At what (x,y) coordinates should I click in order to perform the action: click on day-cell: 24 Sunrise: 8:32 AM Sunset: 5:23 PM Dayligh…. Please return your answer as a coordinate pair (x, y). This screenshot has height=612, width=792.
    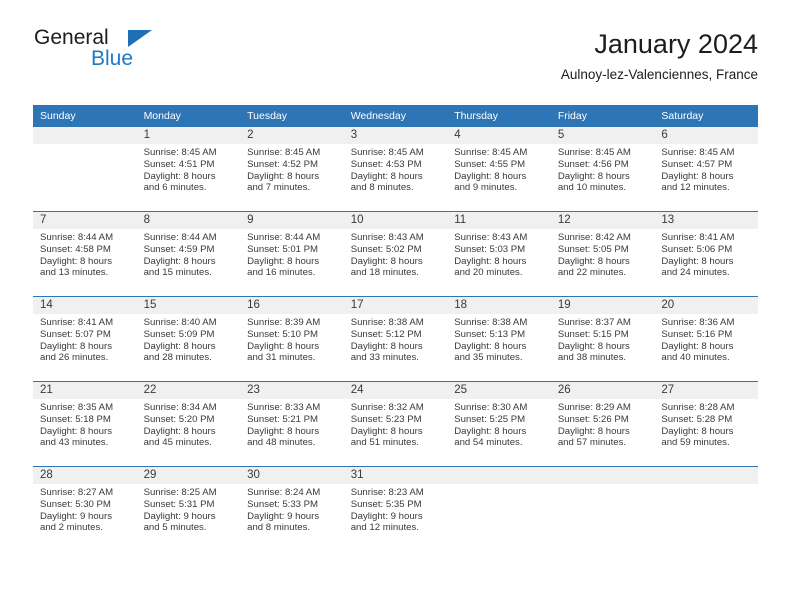
    Looking at the image, I should click on (395, 424).